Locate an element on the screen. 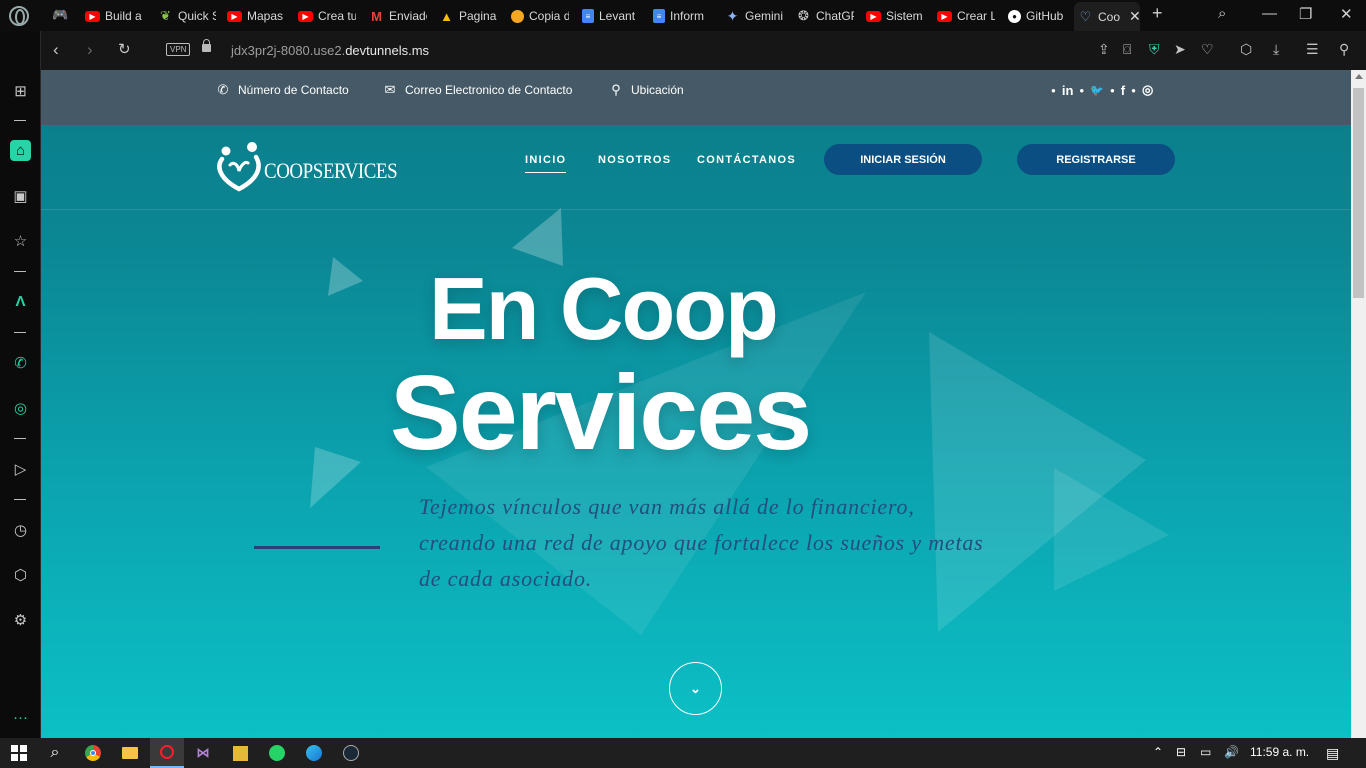  vpn-badge: VPN is located at coordinates (178, 49).